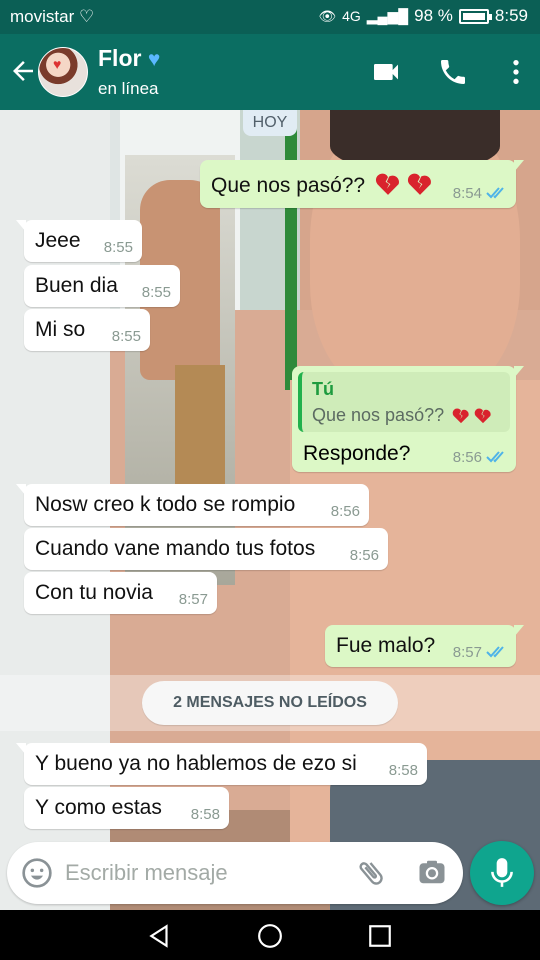  Describe the element at coordinates (165, 504) in the screenshot. I see `message-text: Nosw creo k todo se rompio` at that location.